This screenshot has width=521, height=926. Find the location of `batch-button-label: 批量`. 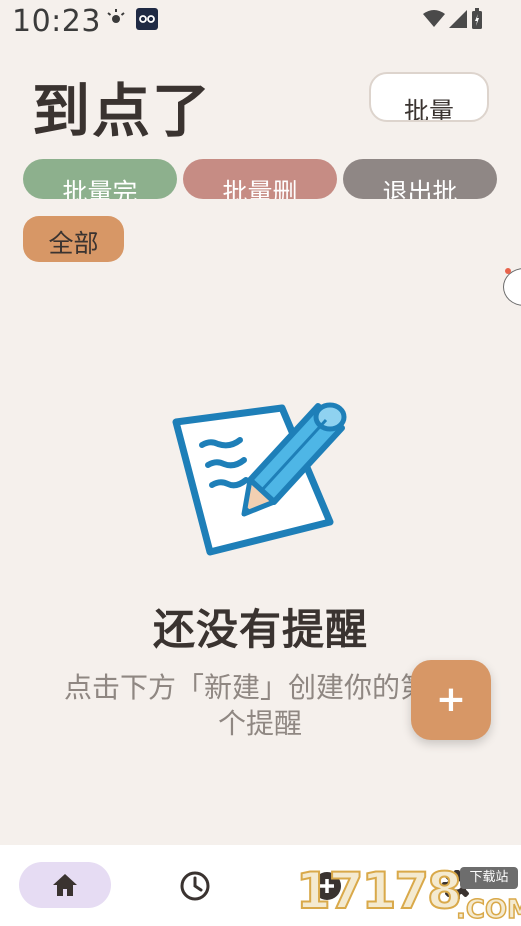

batch-button-label: 批量 is located at coordinates (428, 109).